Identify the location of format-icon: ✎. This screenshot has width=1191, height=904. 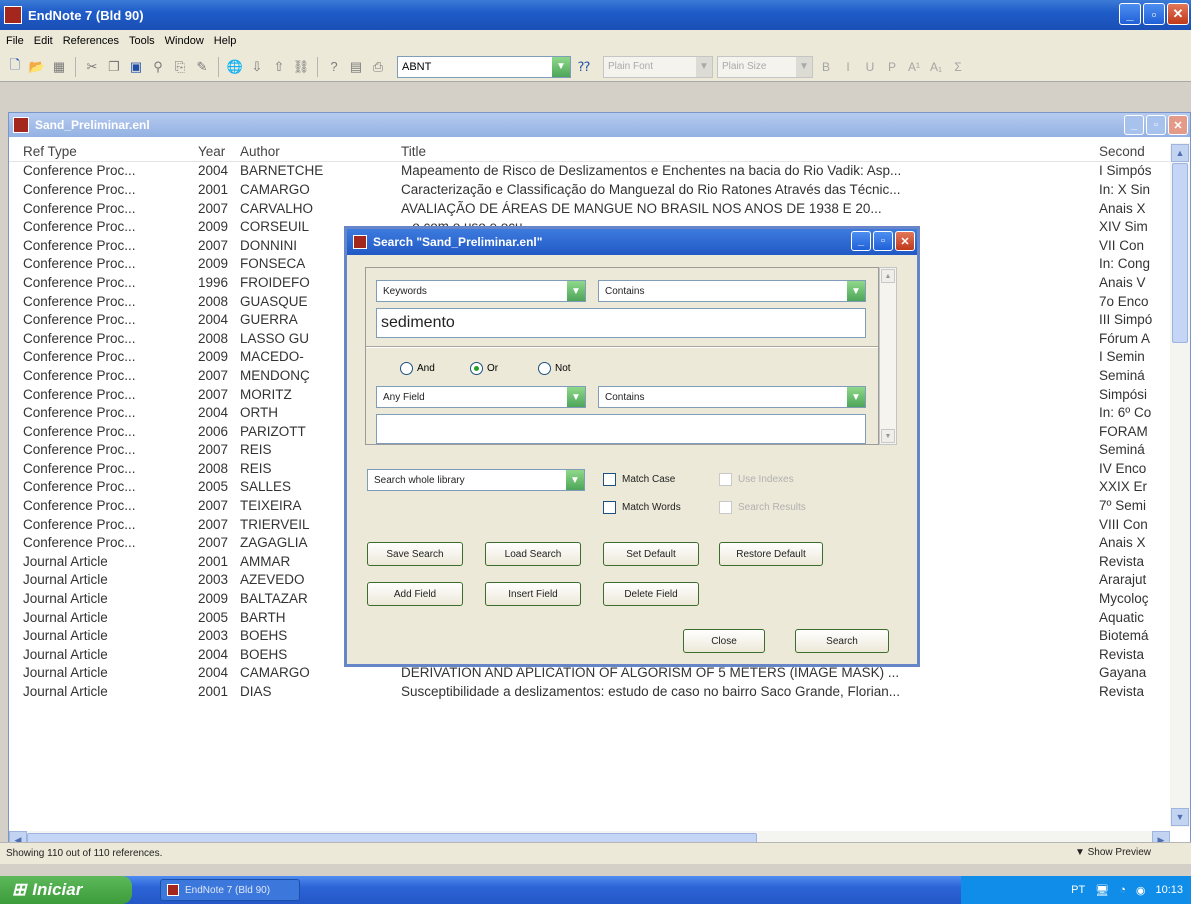
(202, 67).